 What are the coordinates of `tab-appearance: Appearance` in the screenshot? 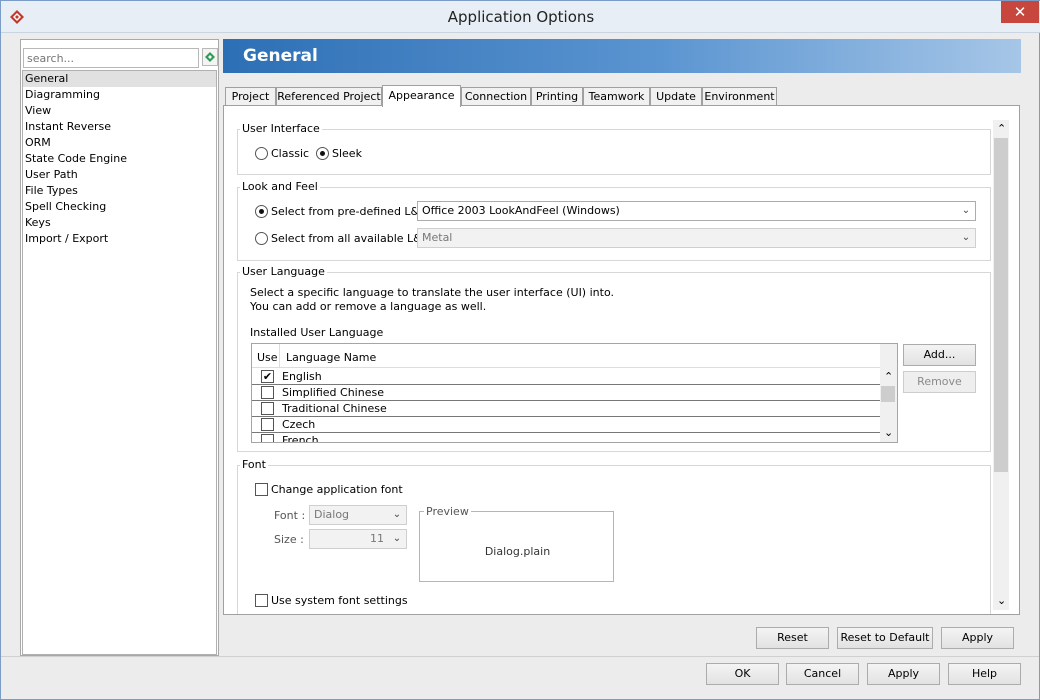 It's located at (421, 96).